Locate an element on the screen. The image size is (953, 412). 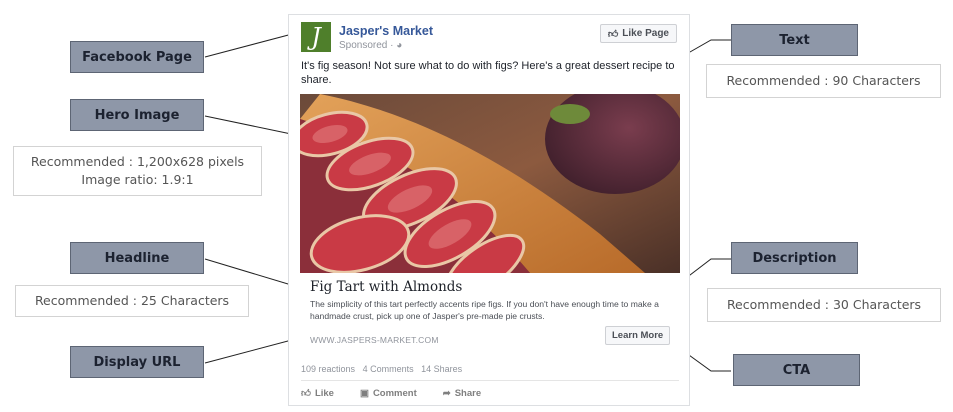
like-page-label: Like Page is located at coordinates (645, 33).